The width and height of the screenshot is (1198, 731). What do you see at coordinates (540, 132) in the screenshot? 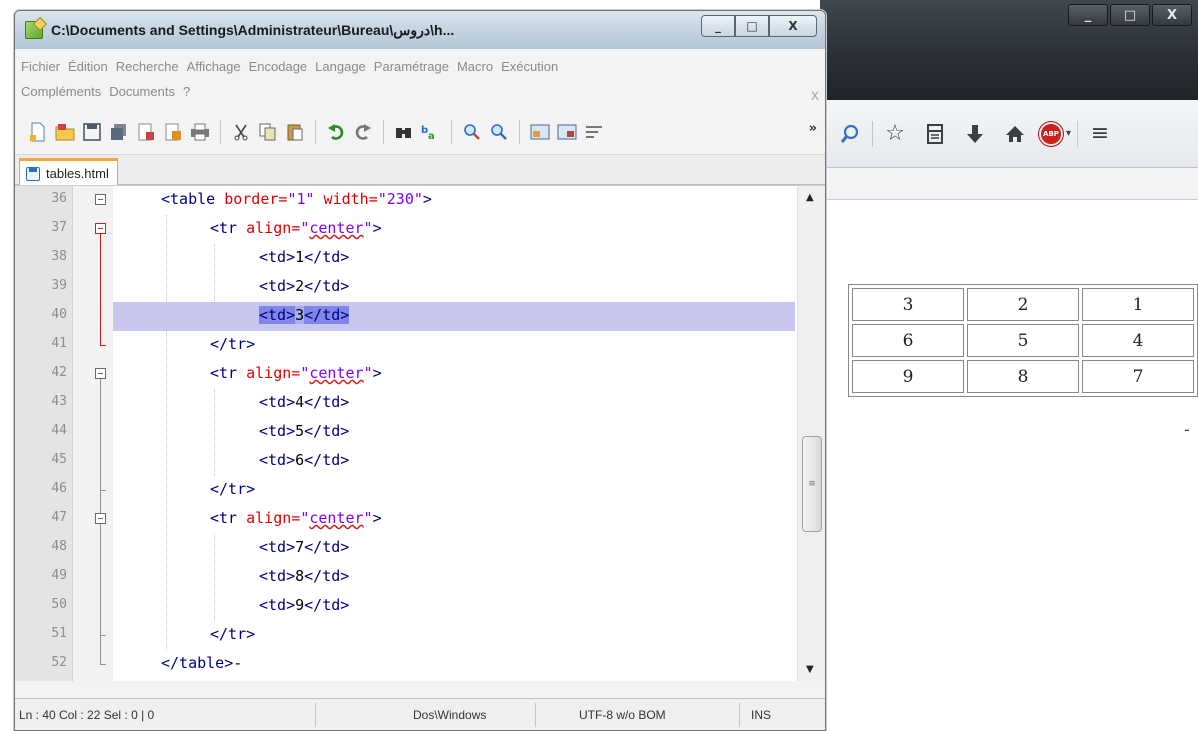
I see `sync-vertical-icon` at bounding box center [540, 132].